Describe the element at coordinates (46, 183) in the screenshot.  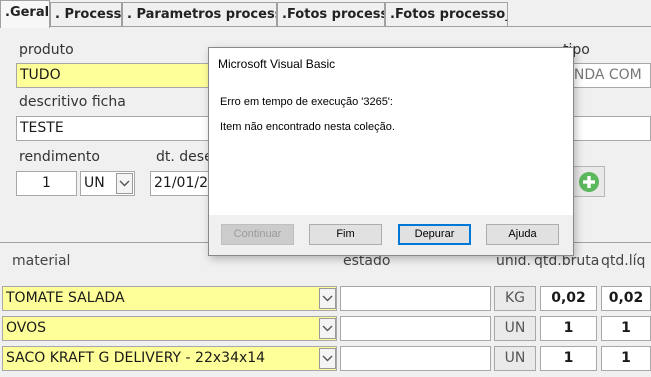
I see `rendimento-field: 1` at that location.